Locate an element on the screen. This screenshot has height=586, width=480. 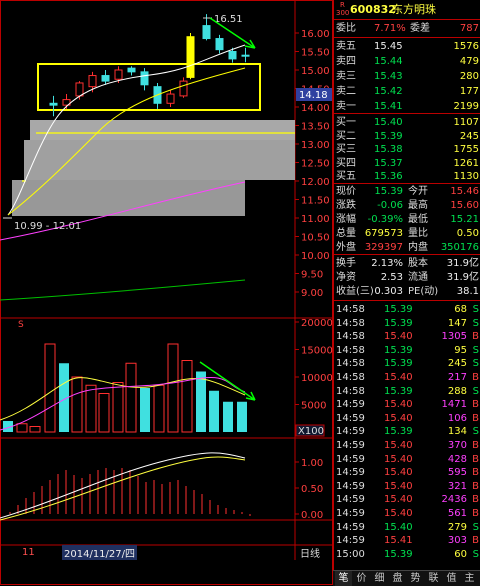
macd-axis-label: 0.00 is located at coordinates (312, 515).